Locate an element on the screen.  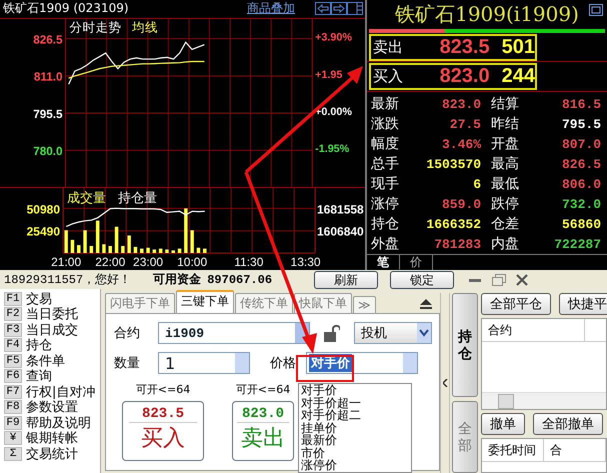
book-volume: 501 is located at coordinates (518, 47).